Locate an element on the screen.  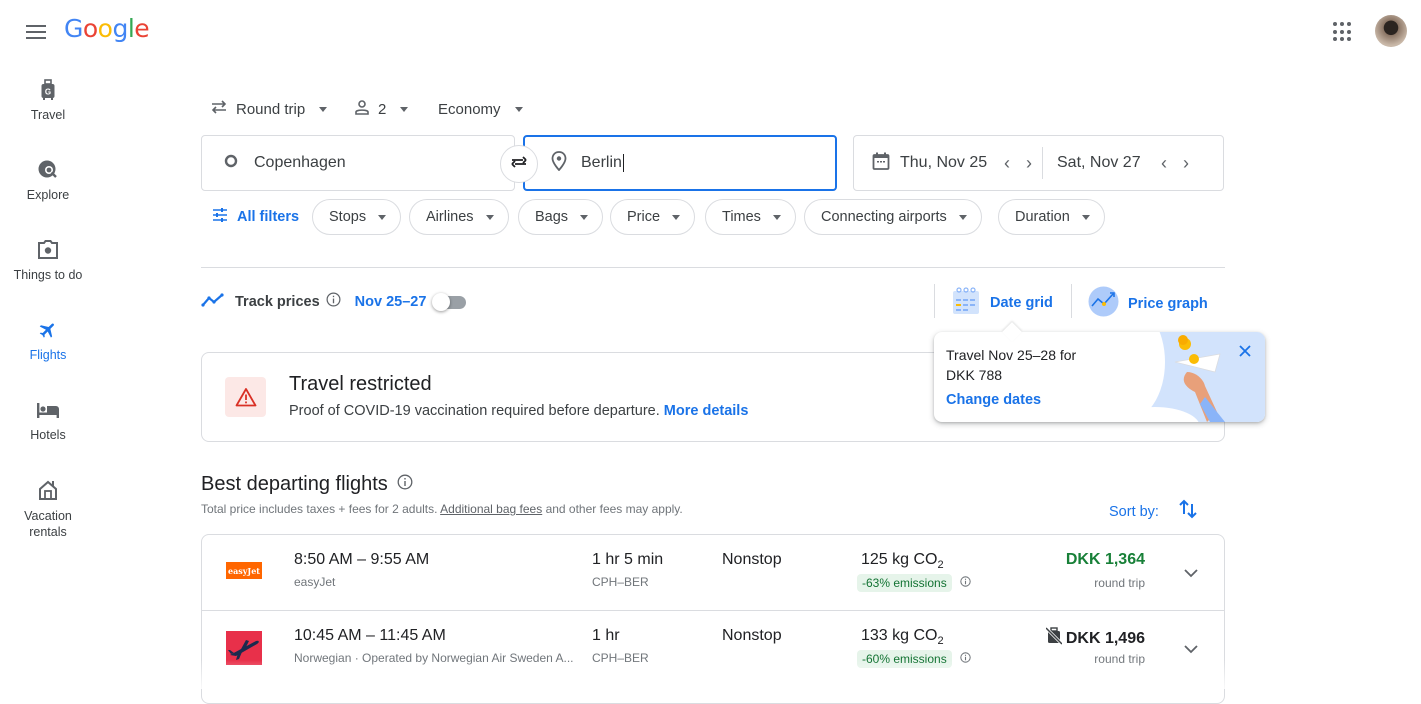
return-next-day-icon: › is located at coordinates (1186, 163).